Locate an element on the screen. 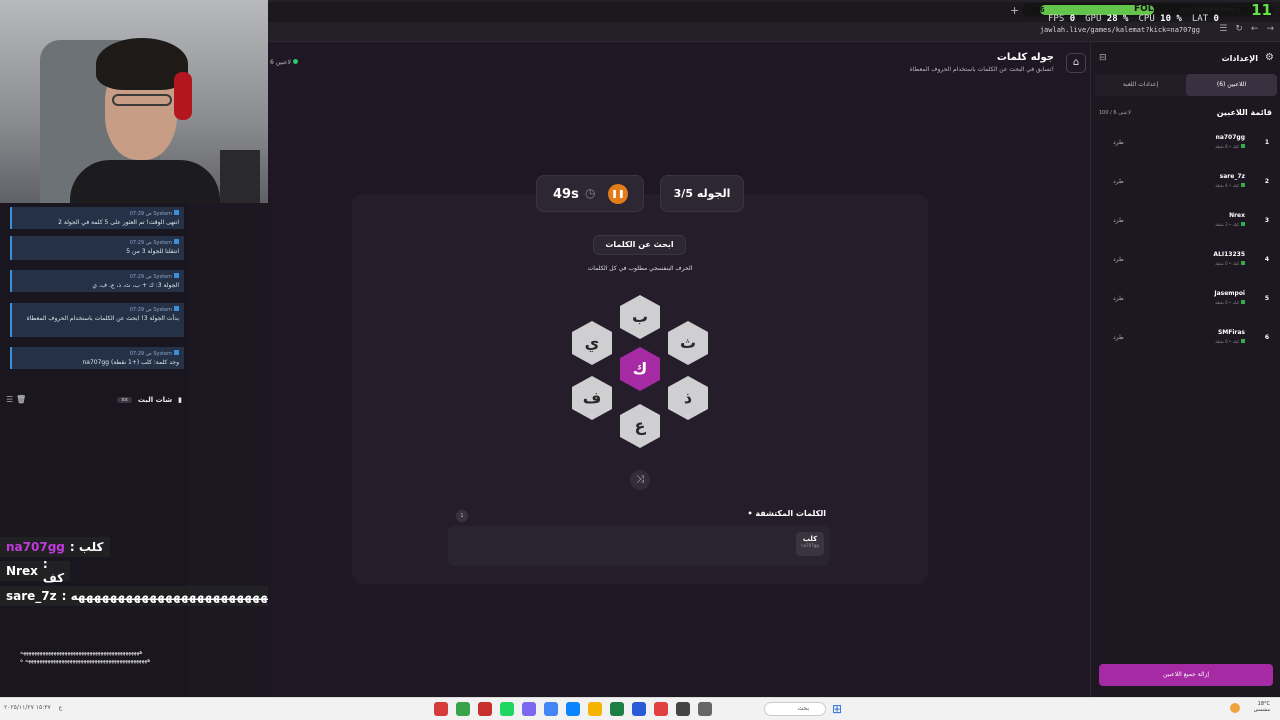 The height and width of the screenshot is (720, 1280). back-icon: ← is located at coordinates (1255, 29).